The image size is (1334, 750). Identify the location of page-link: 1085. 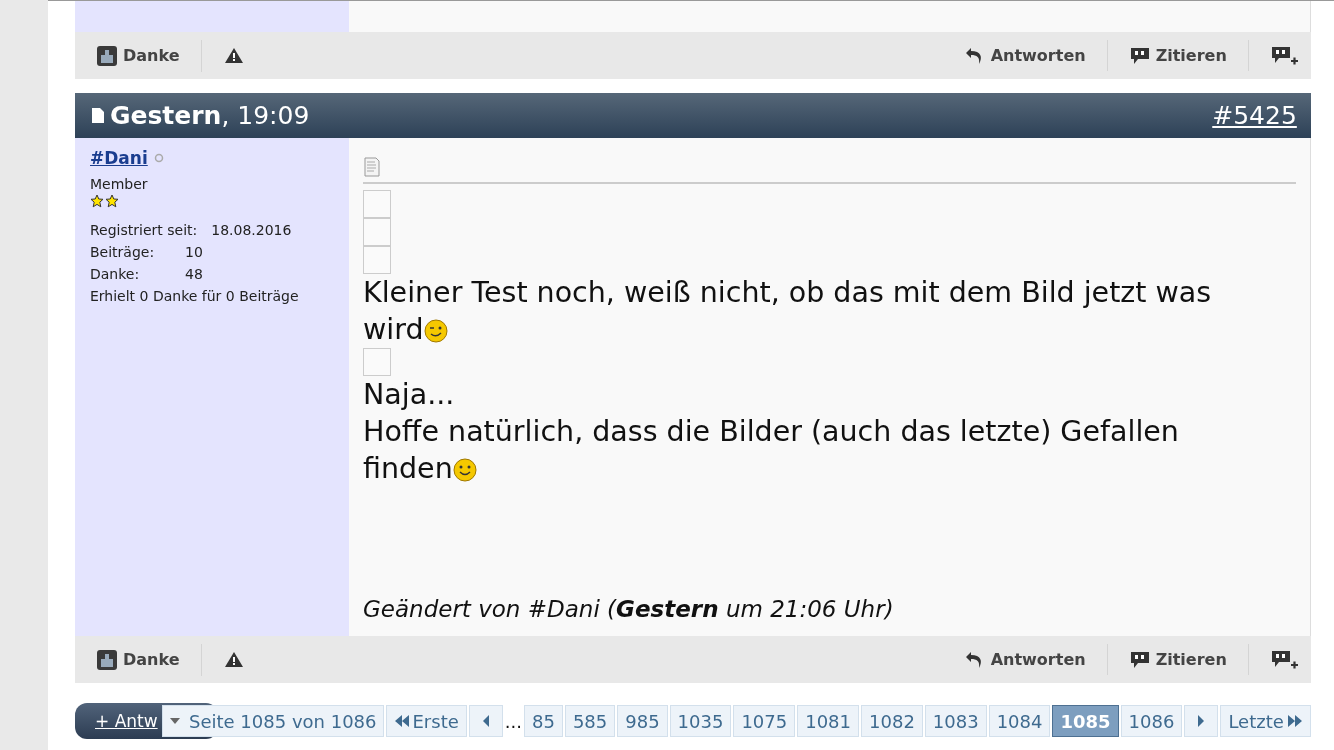
(1085, 721).